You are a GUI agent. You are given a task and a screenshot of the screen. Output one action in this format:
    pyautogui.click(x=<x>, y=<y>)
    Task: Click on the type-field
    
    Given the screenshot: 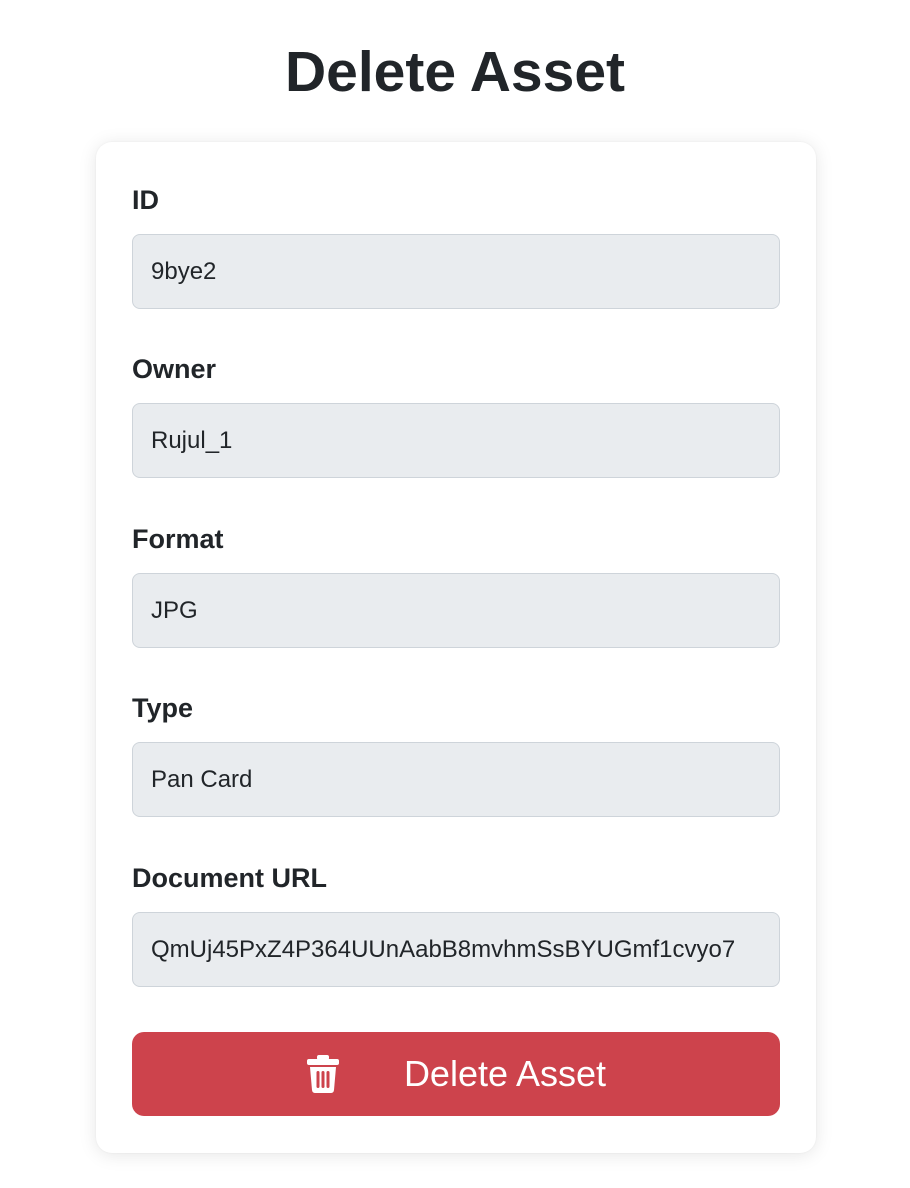 What is the action you would take?
    pyautogui.click(x=456, y=779)
    